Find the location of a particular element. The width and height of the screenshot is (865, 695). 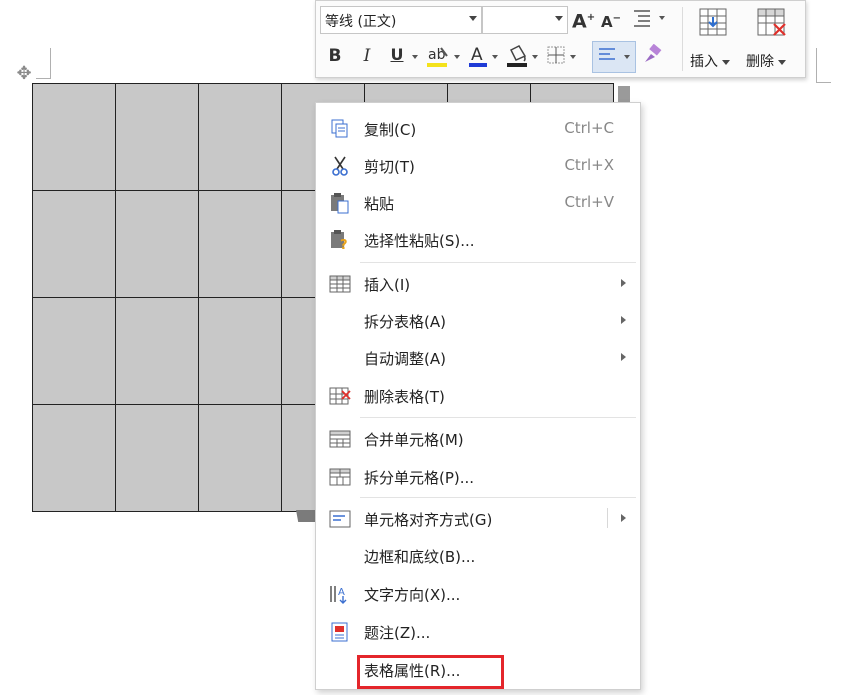

submenu-divider is located at coordinates (607, 518).